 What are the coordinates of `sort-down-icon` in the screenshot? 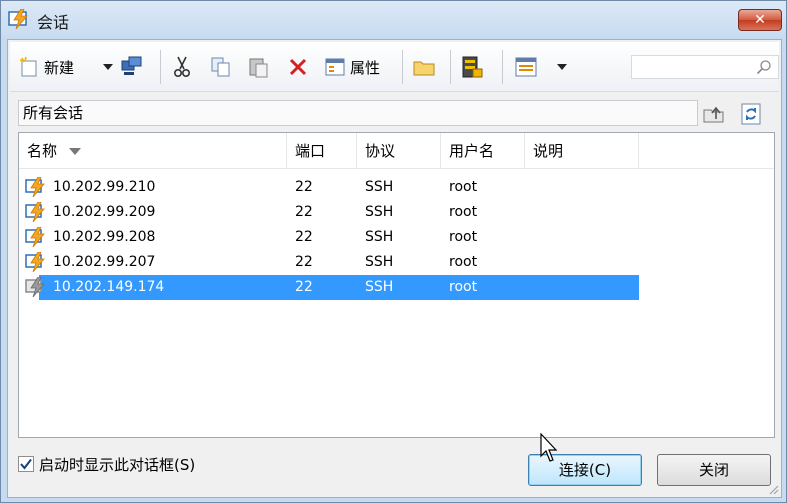 It's located at (75, 151).